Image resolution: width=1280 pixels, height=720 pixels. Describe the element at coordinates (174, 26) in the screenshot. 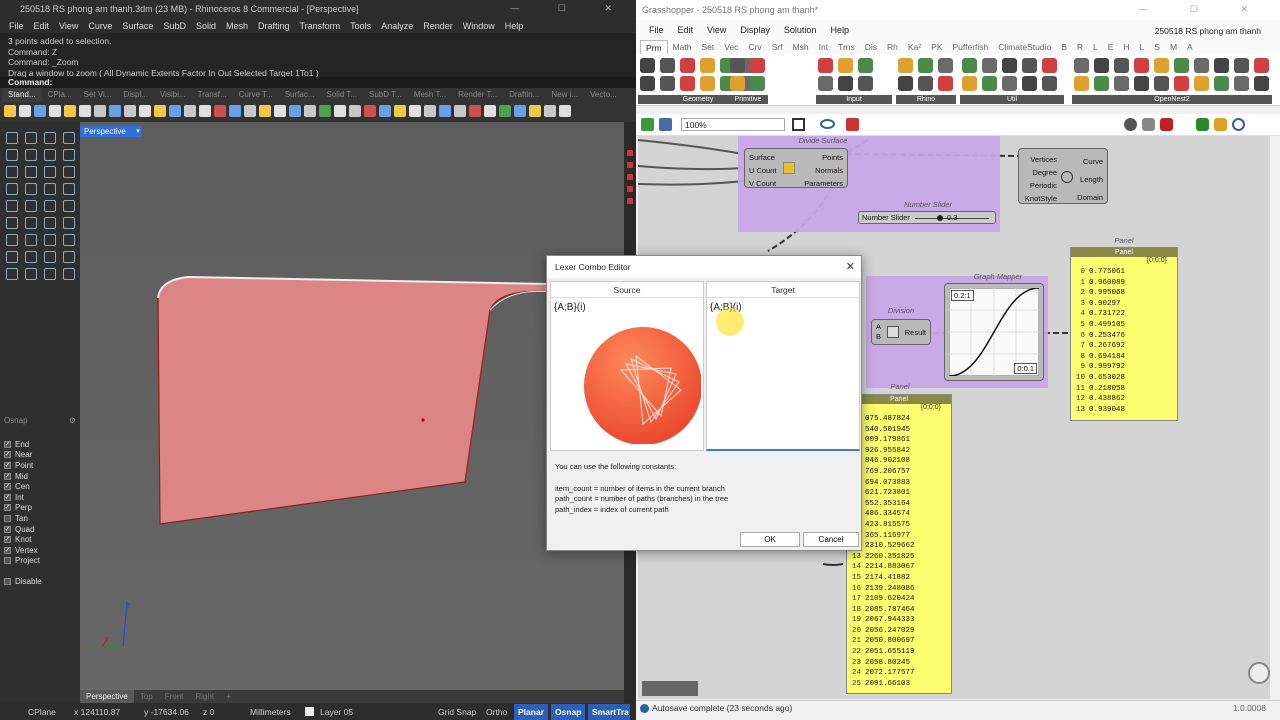

I see `menu-item-subd: SubD` at that location.